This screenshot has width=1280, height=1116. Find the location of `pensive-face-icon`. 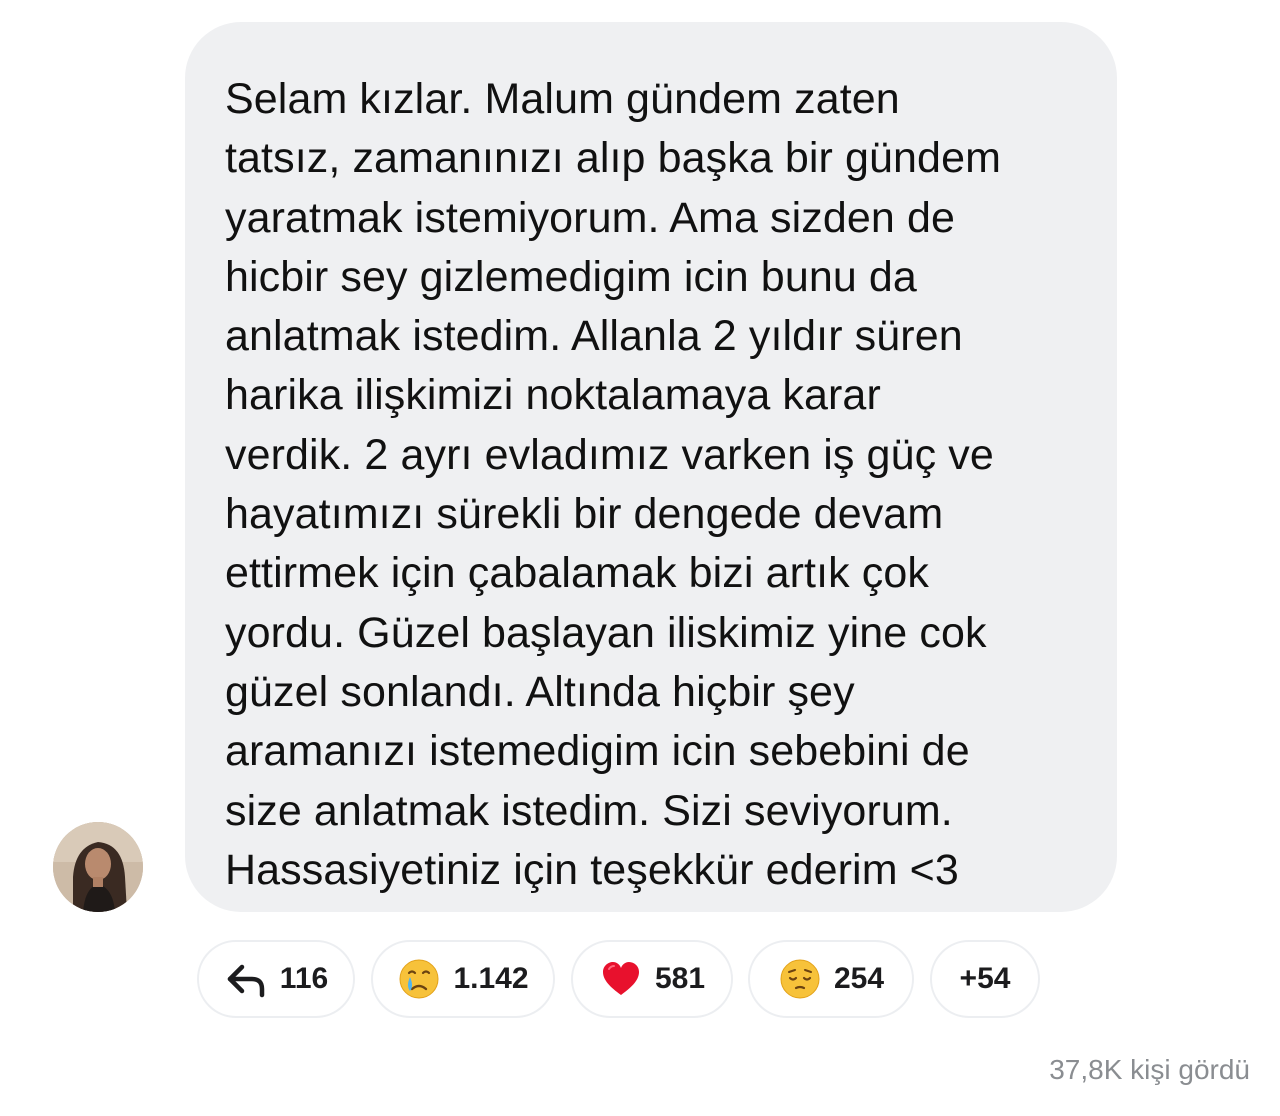

pensive-face-icon is located at coordinates (800, 979).